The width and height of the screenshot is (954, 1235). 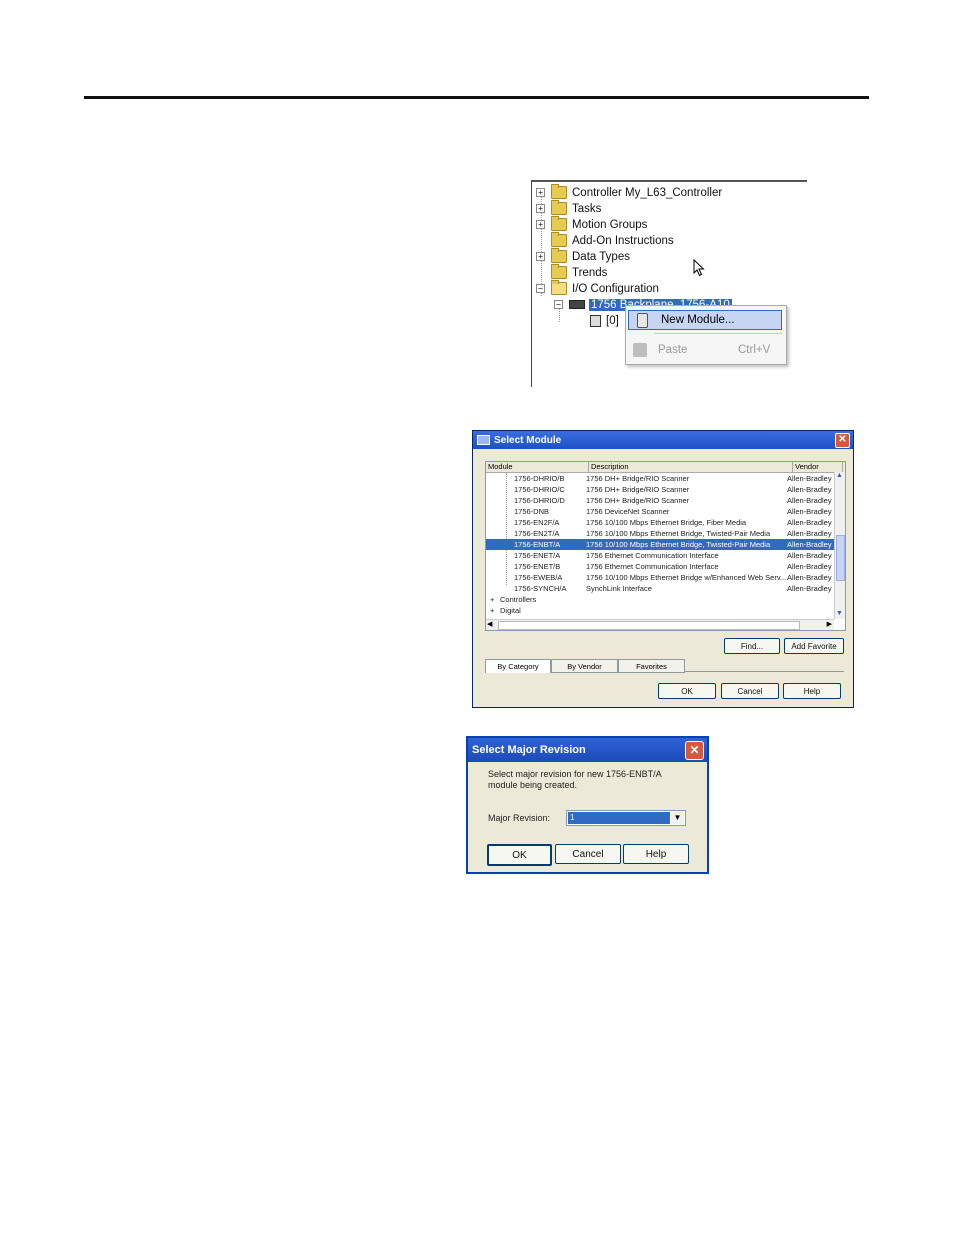 I want to click on cell-module: 1756-EN2F/A, so click(x=537, y=522).